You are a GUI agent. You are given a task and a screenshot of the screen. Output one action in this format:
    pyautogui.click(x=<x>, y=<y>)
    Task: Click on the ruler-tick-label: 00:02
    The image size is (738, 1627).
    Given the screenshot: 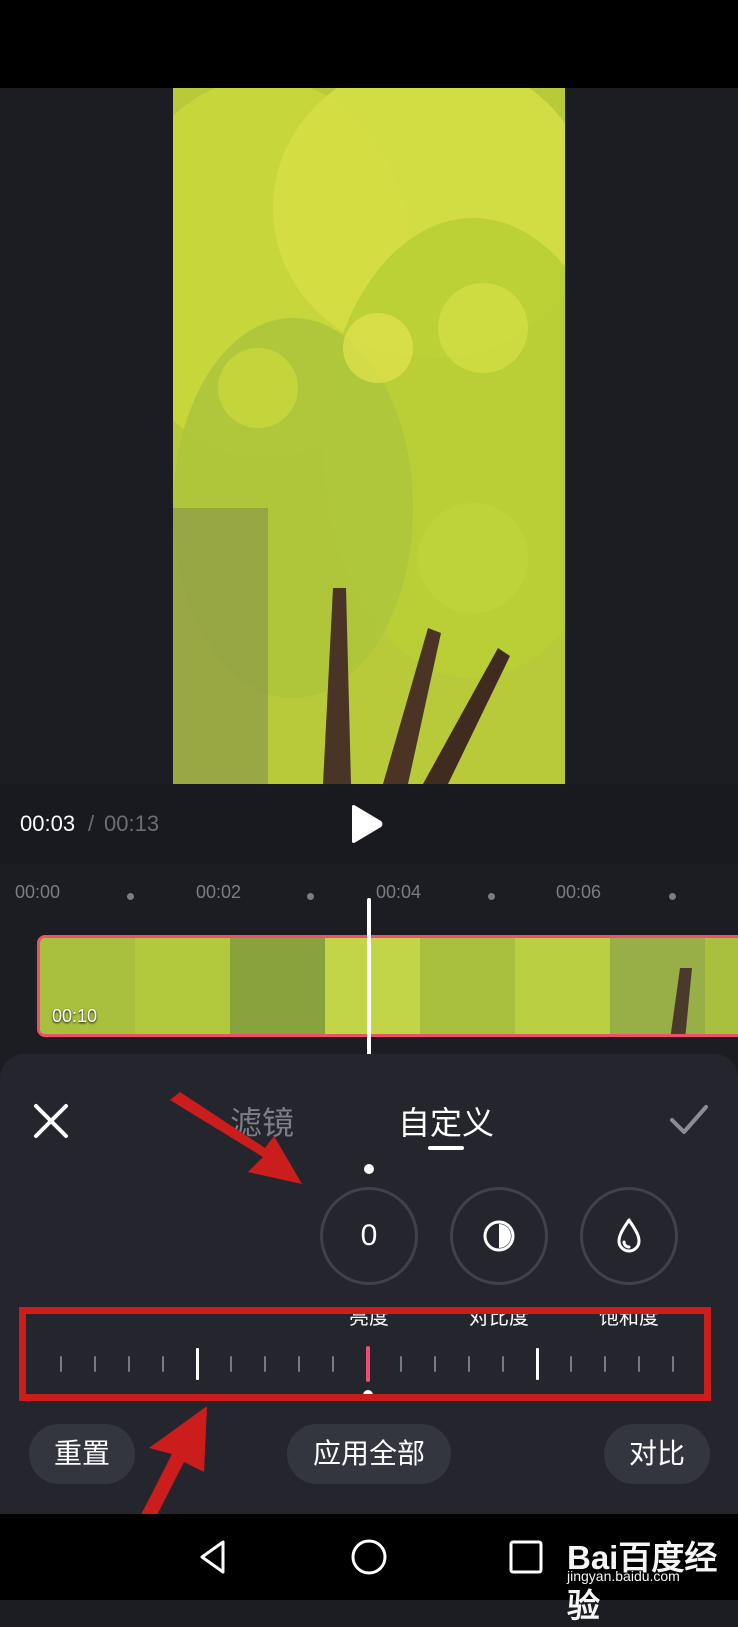 What is the action you would take?
    pyautogui.click(x=219, y=892)
    